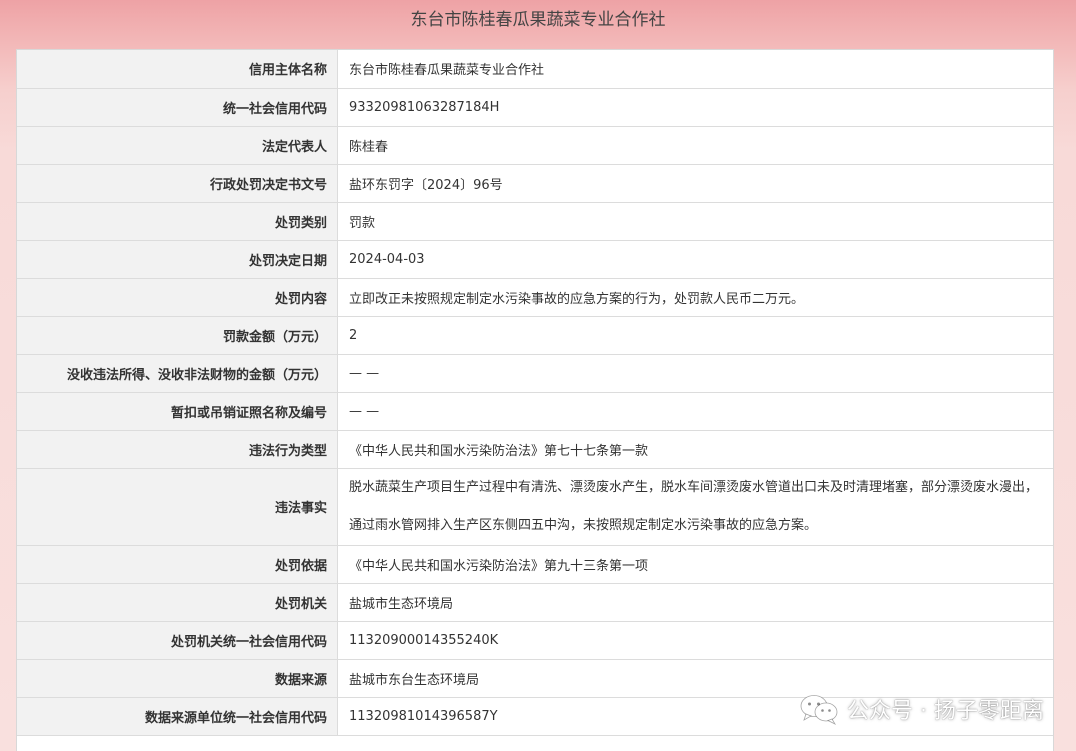  I want to click on row-value-legal-rep: 陈桂春, so click(695, 145).